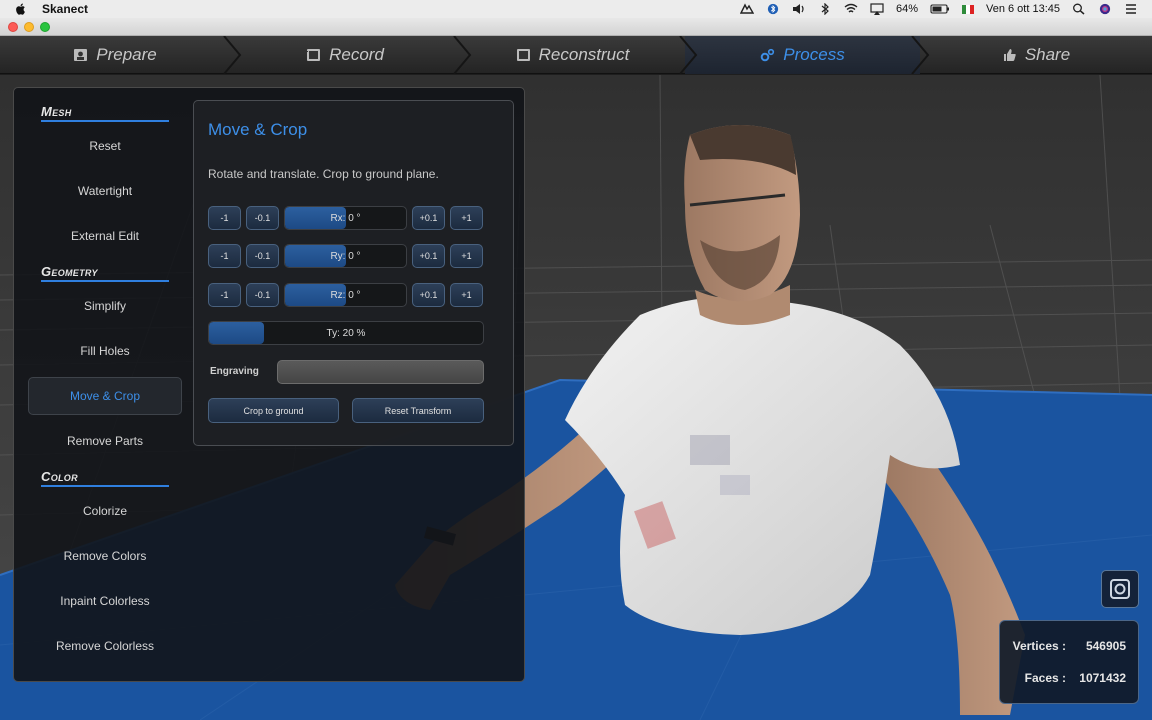 The image size is (1152, 720). What do you see at coordinates (851, 9) in the screenshot?
I see `wifi-icon` at bounding box center [851, 9].